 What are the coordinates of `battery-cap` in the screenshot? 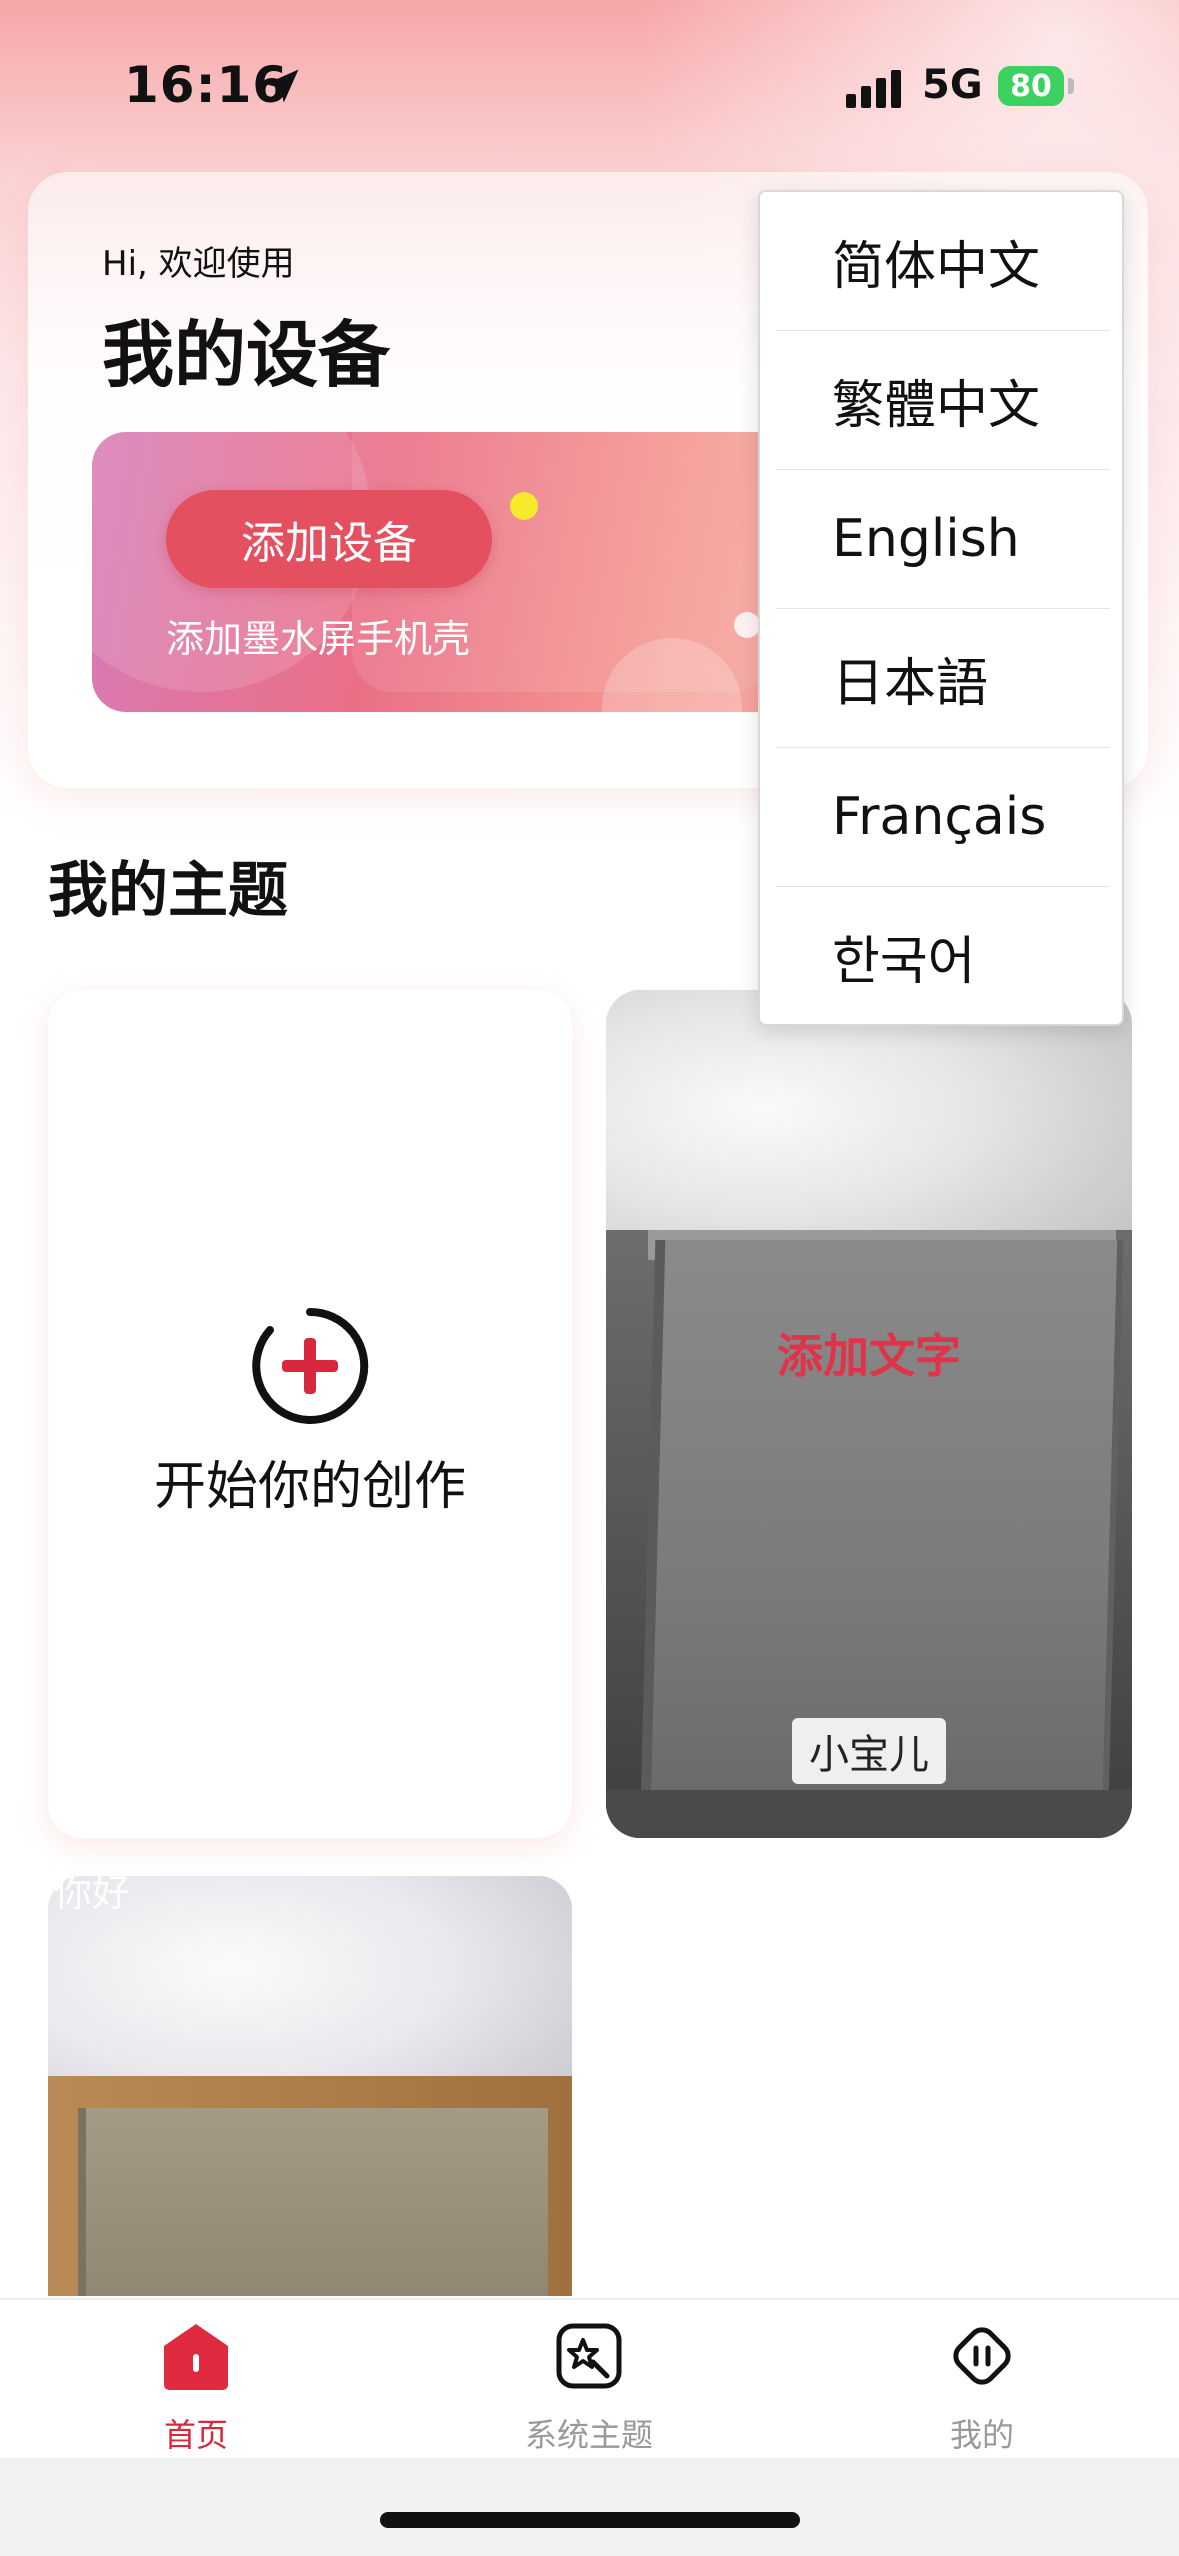 It's located at (1071, 86).